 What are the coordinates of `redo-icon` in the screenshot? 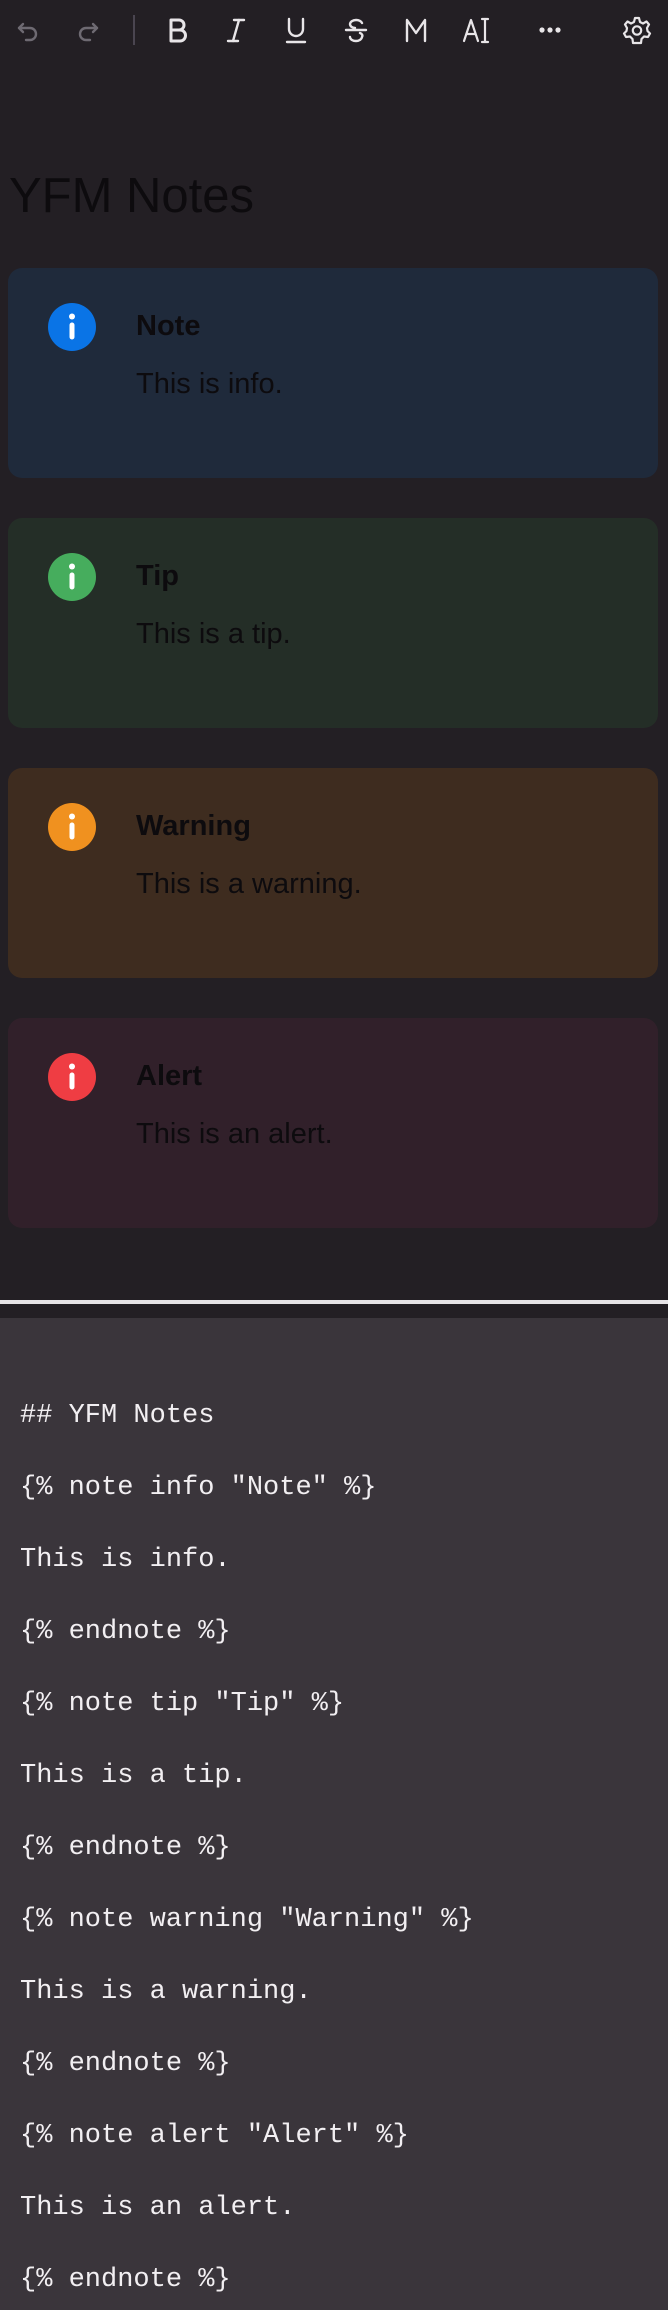 It's located at (88, 32).